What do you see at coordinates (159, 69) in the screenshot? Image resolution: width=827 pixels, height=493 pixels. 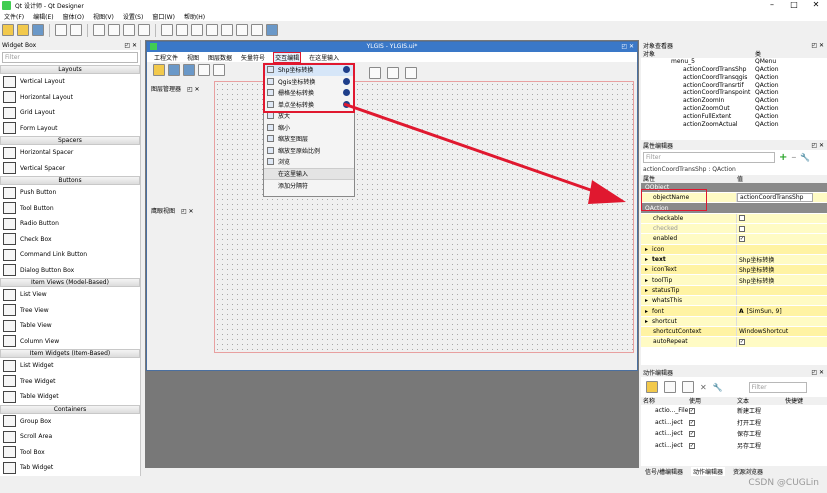 I see `open-project-icon` at bounding box center [159, 69].